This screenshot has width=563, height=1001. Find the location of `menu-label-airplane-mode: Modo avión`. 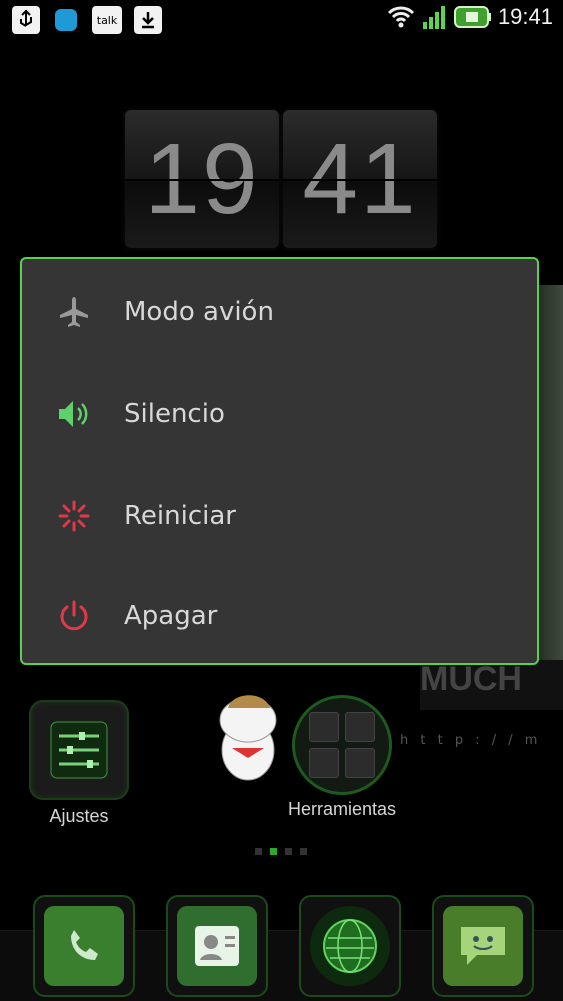

menu-label-airplane-mode: Modo avión is located at coordinates (199, 312).